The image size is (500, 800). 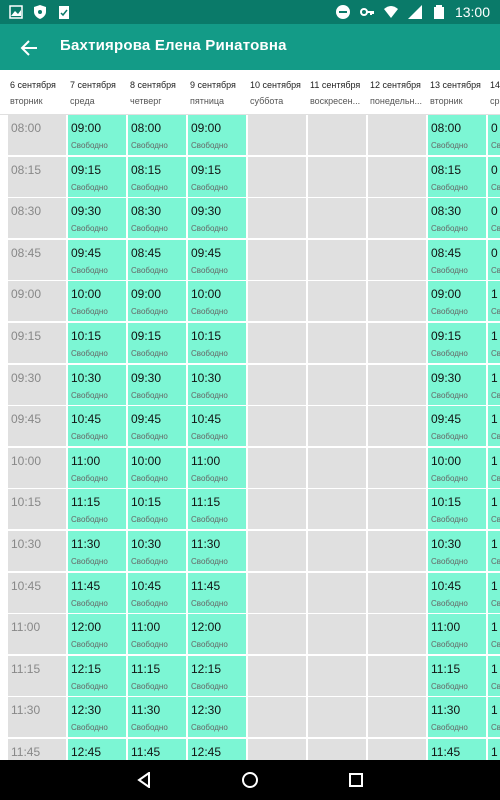 What do you see at coordinates (335, 85) in the screenshot?
I see `day-date: 11 сентября` at bounding box center [335, 85].